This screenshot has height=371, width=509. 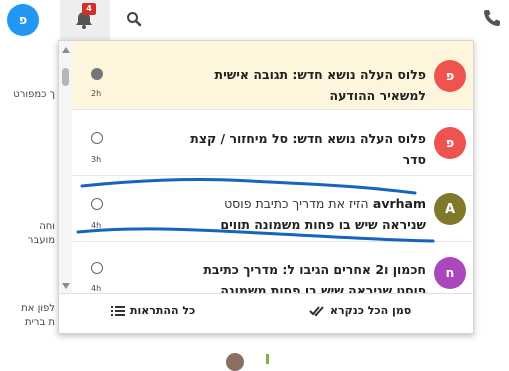 What do you see at coordinates (323, 224) in the screenshot?
I see `notification-line-2: שניראה שיש בו פחות משמונה תווים` at bounding box center [323, 224].